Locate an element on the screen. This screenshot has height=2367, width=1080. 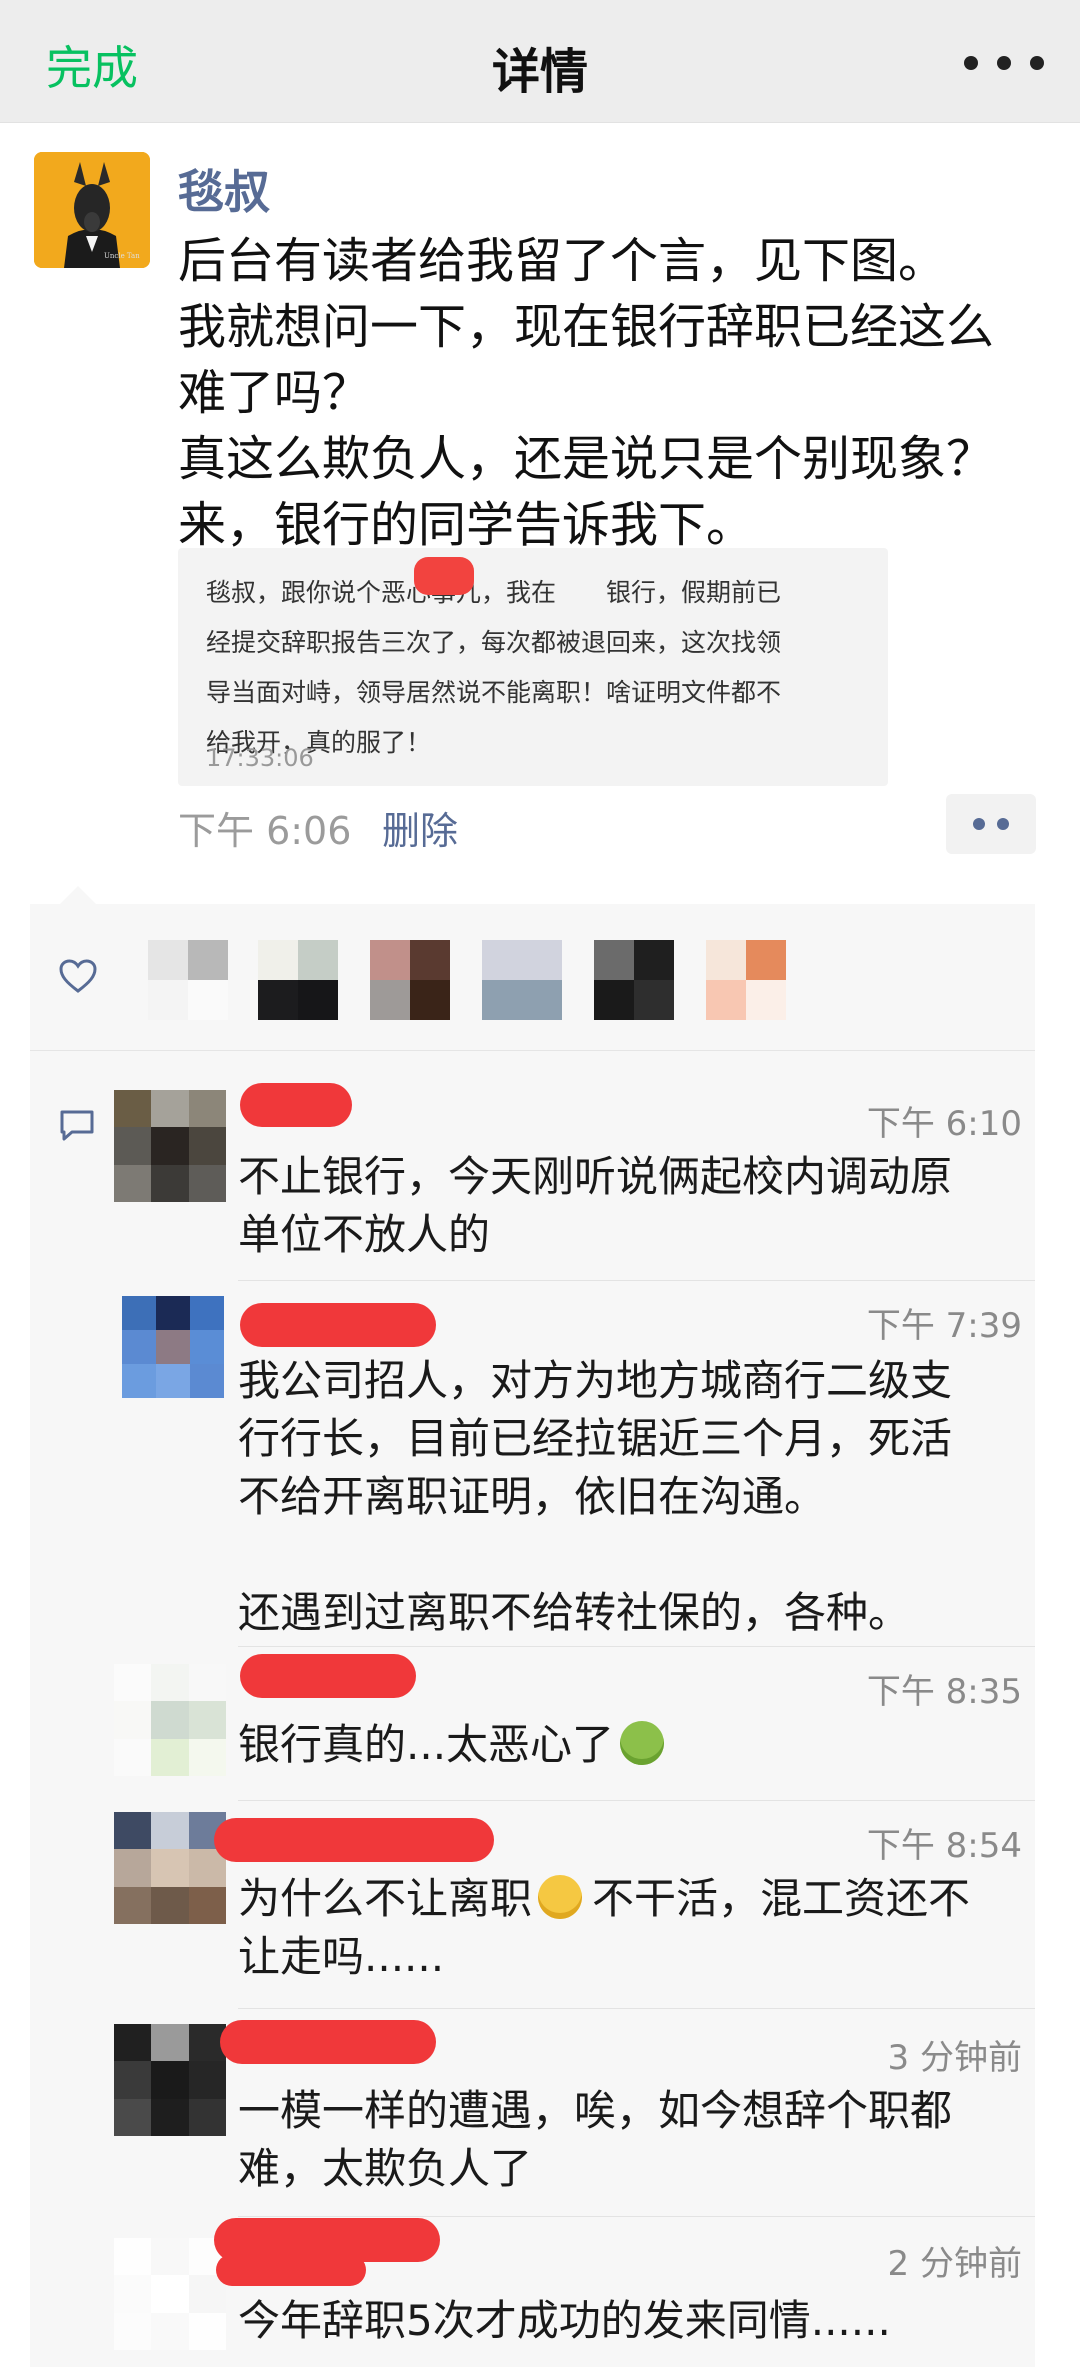
comment-line: 我公司招人，对方为地方城商行二级支 is located at coordinates (595, 1380).